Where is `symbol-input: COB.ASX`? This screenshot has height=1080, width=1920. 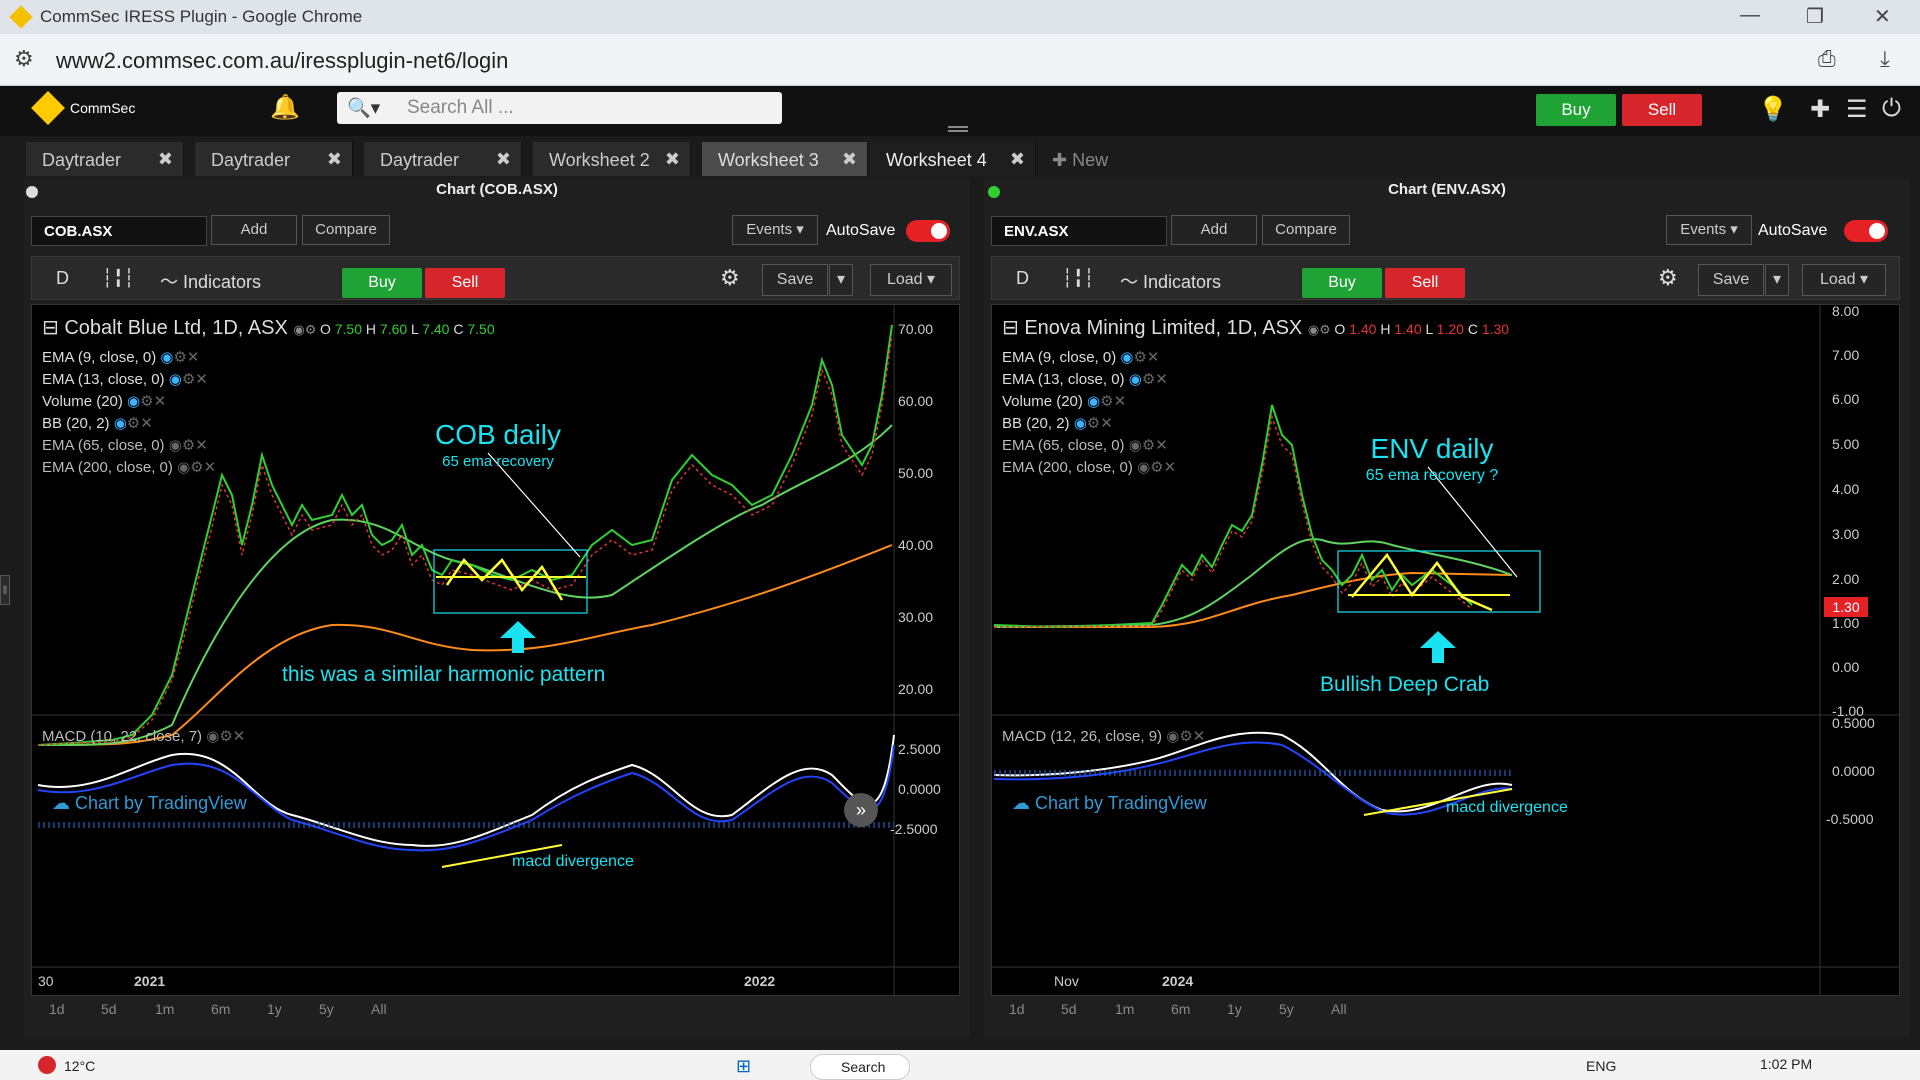 symbol-input: COB.ASX is located at coordinates (119, 231).